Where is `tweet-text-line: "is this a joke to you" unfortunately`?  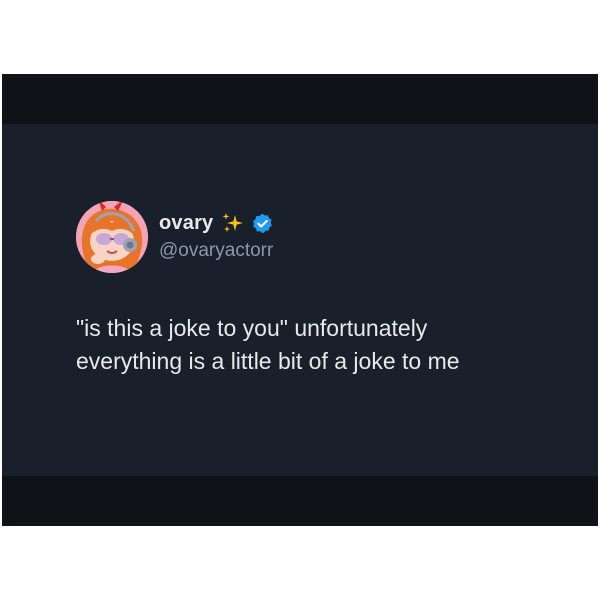
tweet-text-line: "is this a joke to you" unfortunately is located at coordinates (252, 328).